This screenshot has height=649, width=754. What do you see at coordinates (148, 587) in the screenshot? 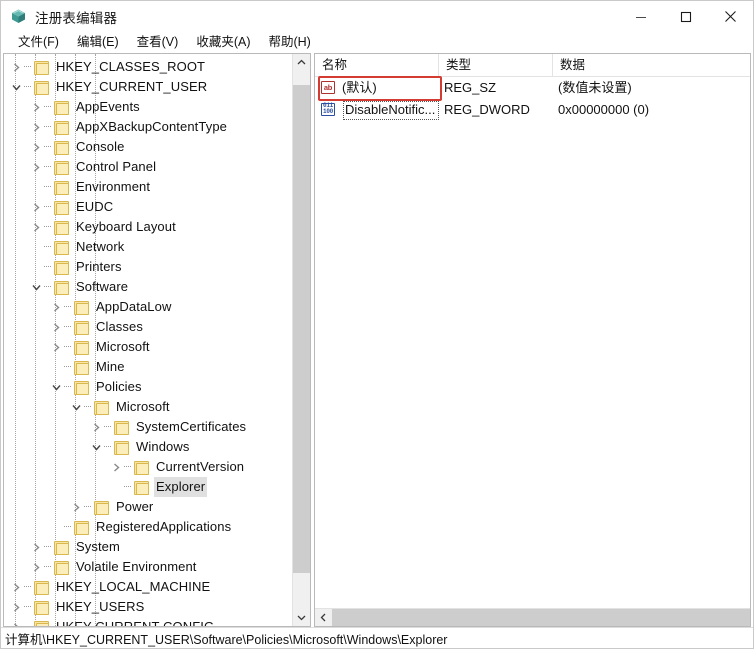
I see `tree-item-hkey-local-machine: HKEY_LOCAL_MACHINE` at bounding box center [148, 587].